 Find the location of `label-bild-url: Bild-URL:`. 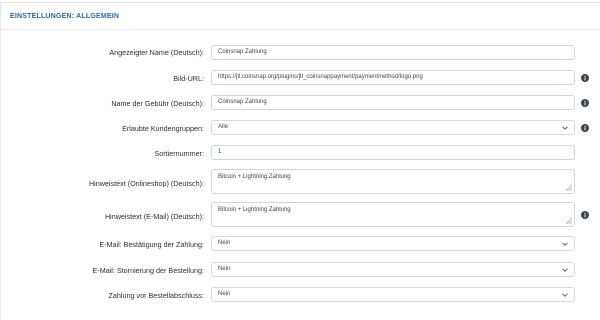

label-bild-url: Bild-URL: is located at coordinates (188, 78).